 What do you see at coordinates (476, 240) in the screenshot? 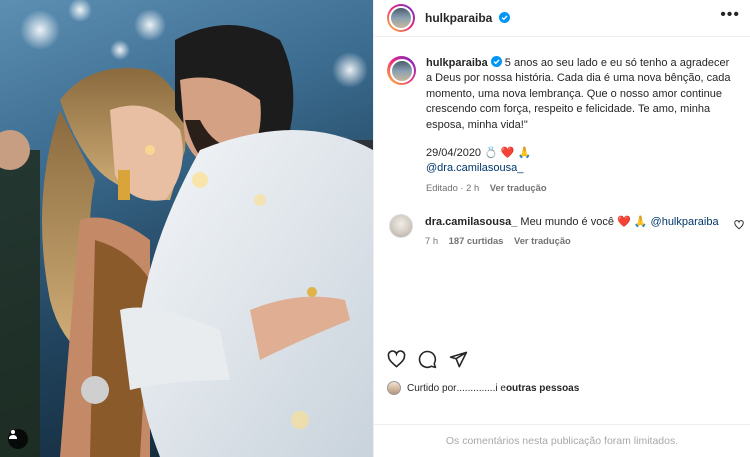
I see `comment-likes: 187 curtidas` at bounding box center [476, 240].